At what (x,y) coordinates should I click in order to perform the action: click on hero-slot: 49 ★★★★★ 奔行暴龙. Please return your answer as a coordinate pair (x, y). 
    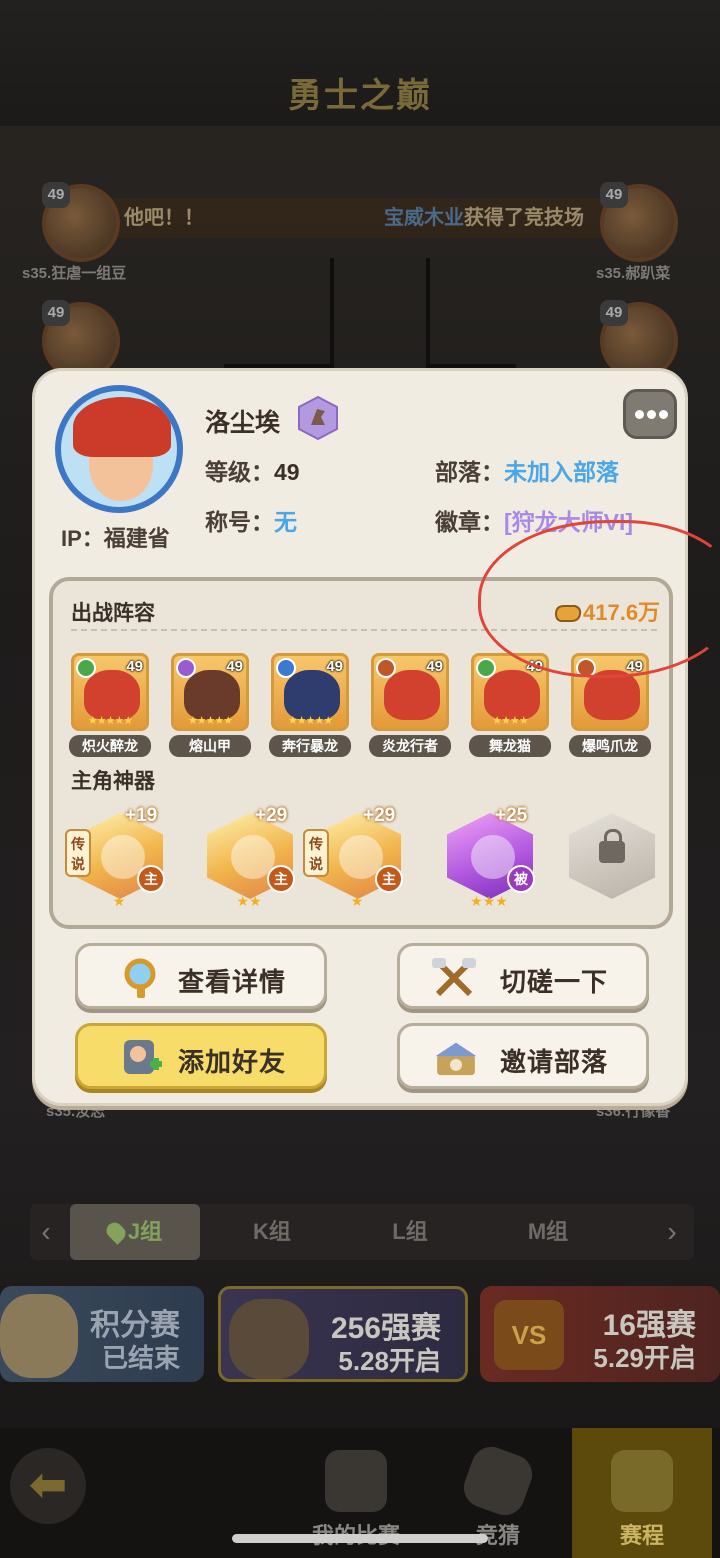
    Looking at the image, I should click on (310, 705).